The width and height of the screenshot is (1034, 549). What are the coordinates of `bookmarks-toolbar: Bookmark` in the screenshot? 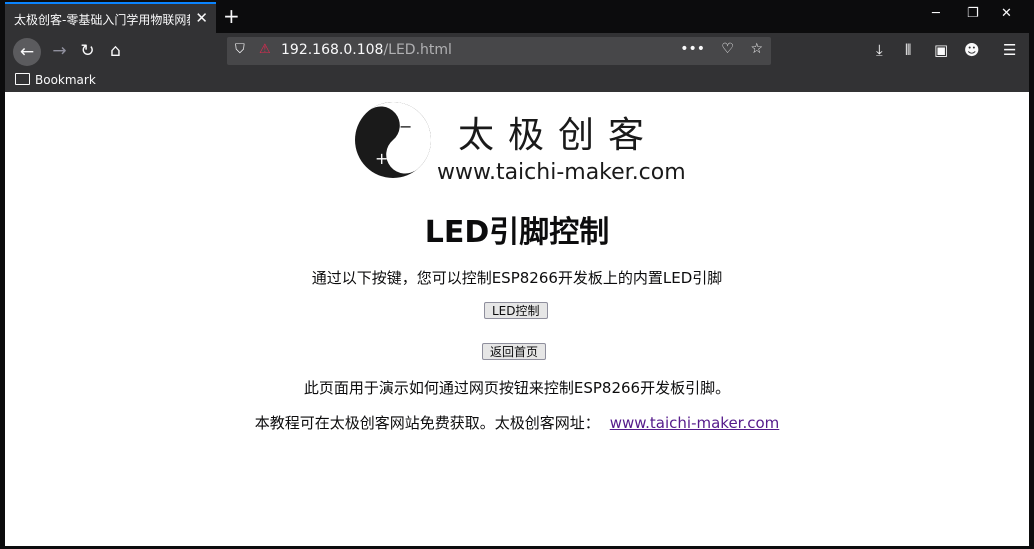 It's located at (517, 81).